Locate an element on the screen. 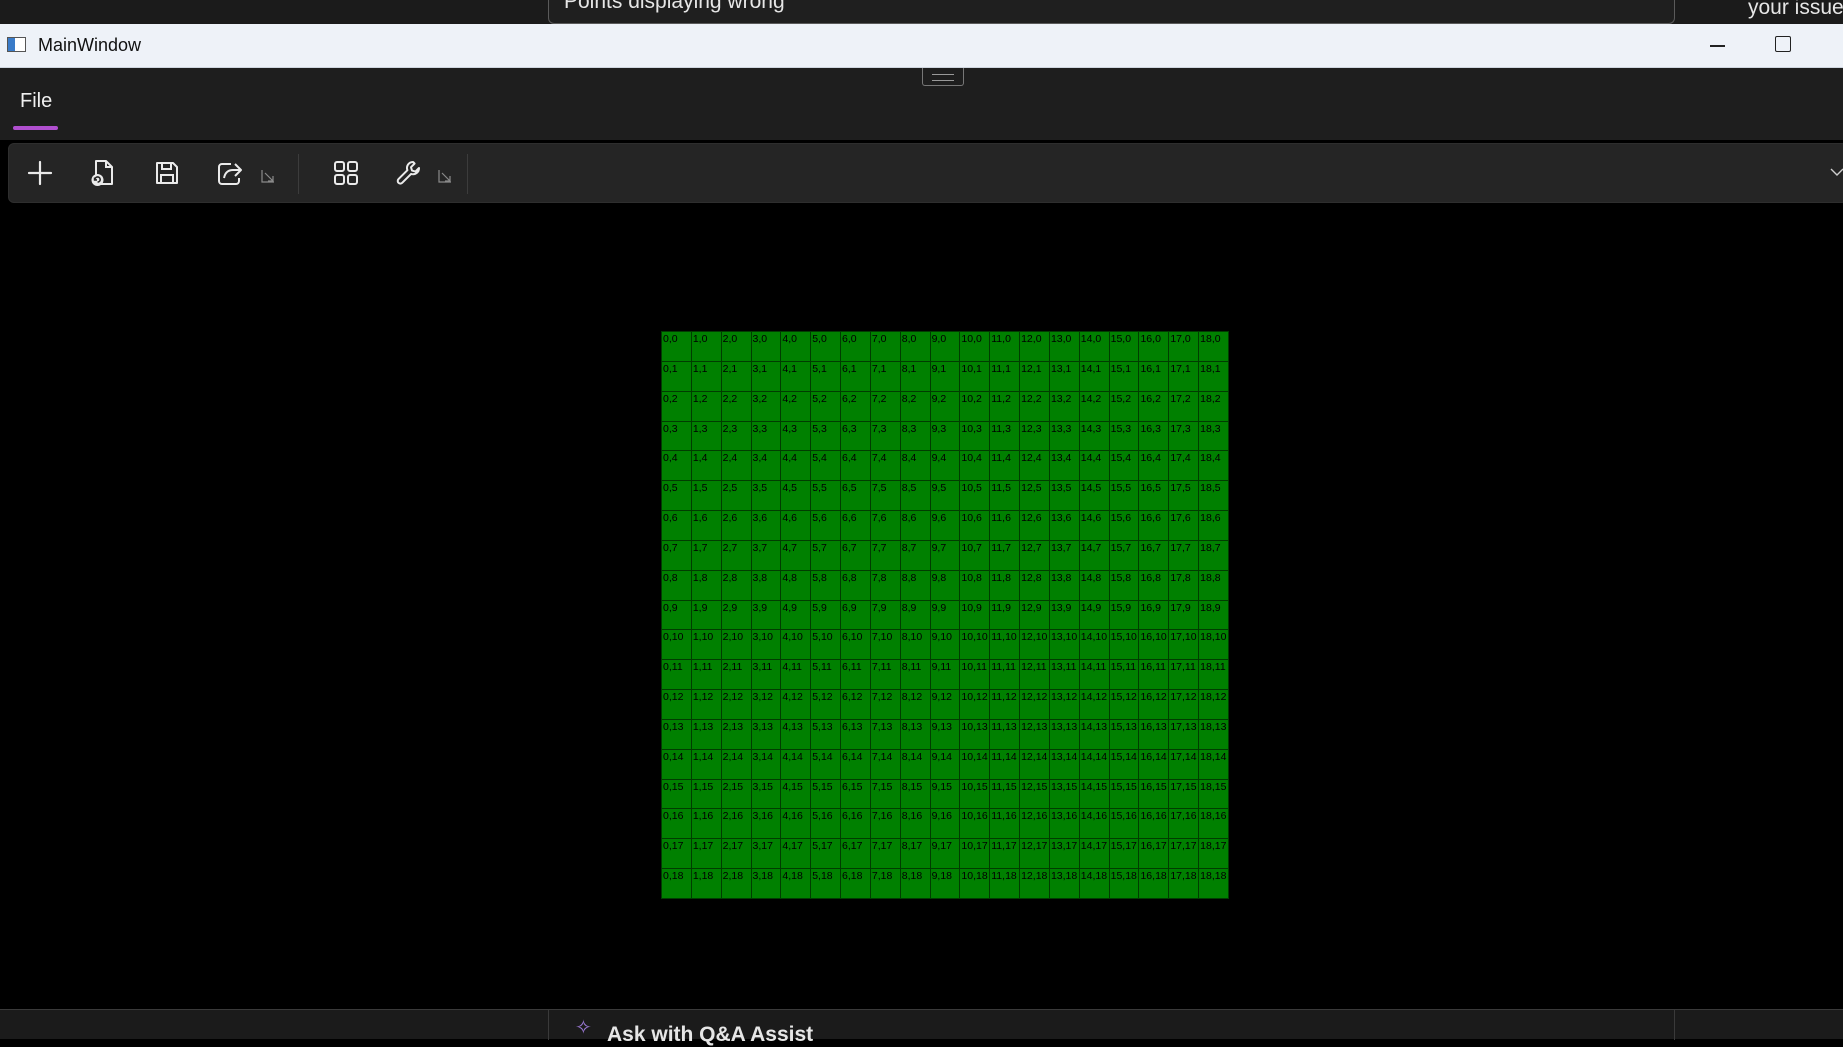 The height and width of the screenshot is (1047, 1843). grid-cell: 7,10 is located at coordinates (885, 645).